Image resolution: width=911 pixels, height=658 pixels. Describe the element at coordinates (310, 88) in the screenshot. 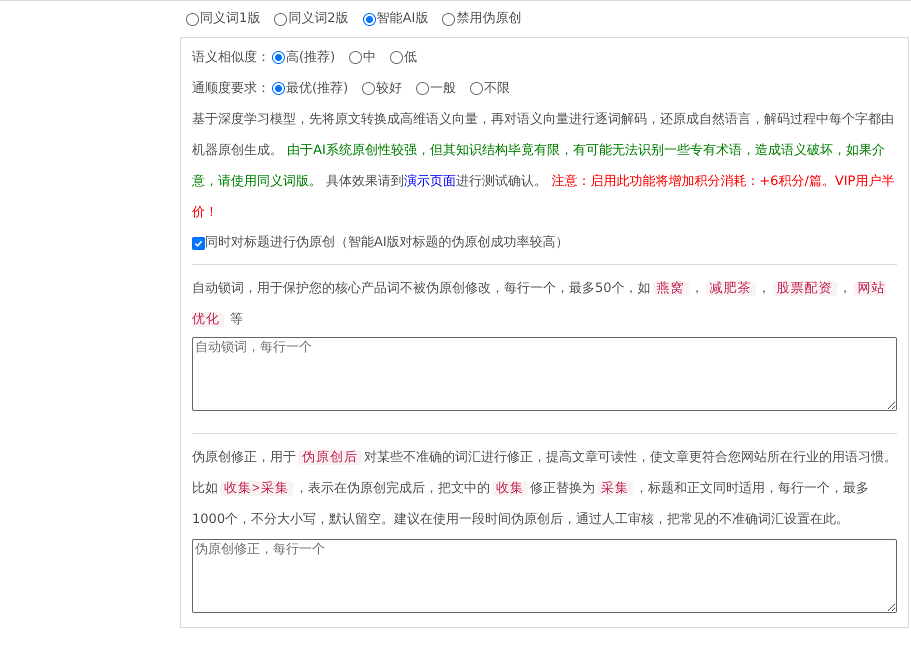

I see `radio-option: 最优(推荐)` at that location.